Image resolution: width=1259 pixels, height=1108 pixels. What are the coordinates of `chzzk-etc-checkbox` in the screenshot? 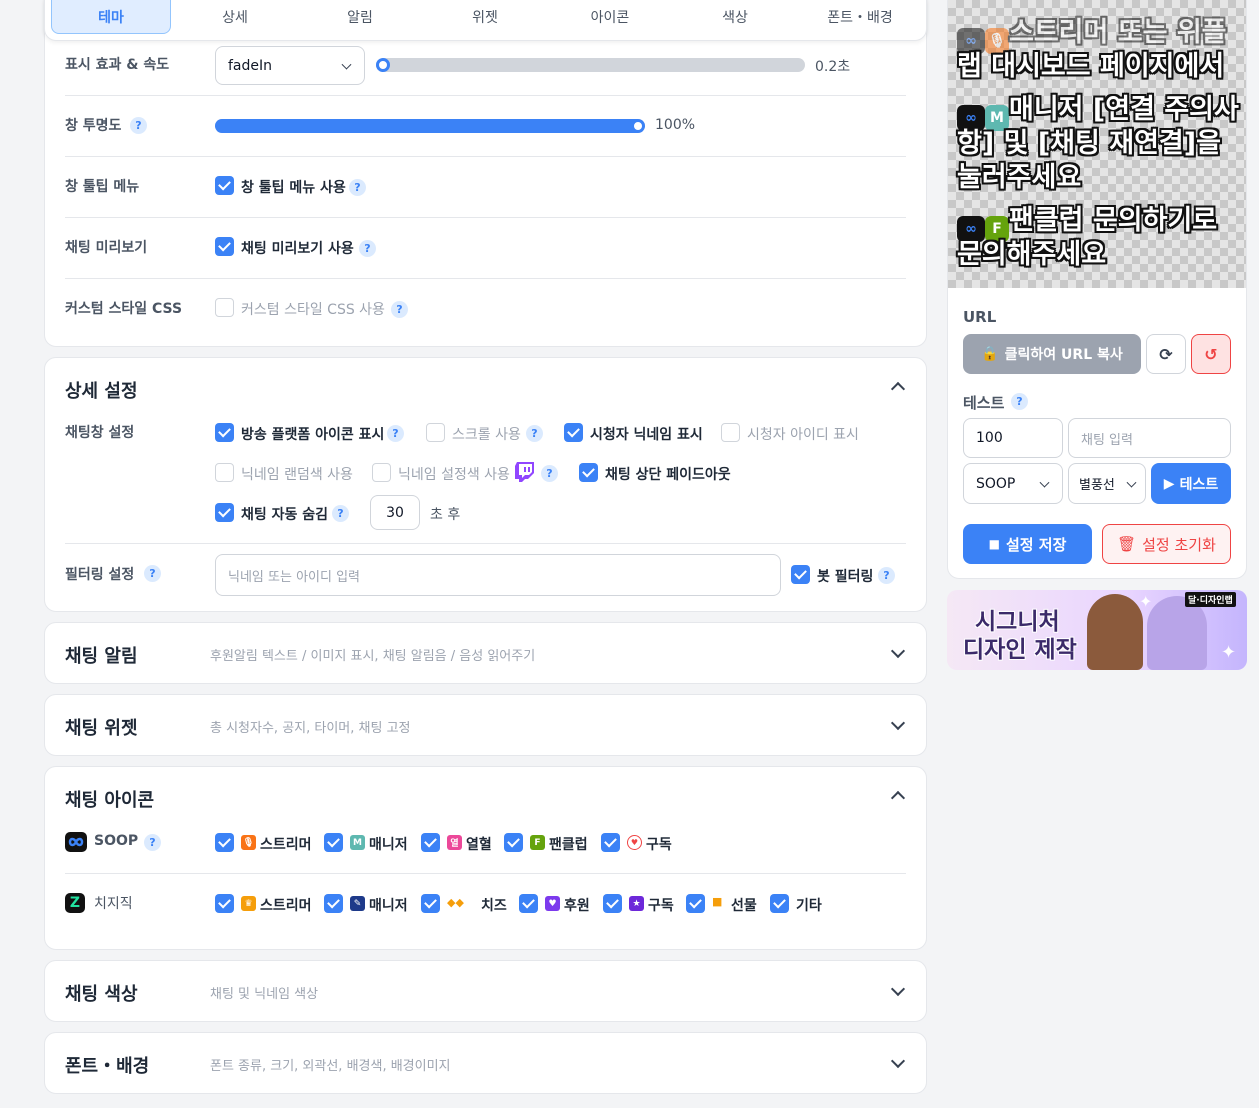 It's located at (779, 903).